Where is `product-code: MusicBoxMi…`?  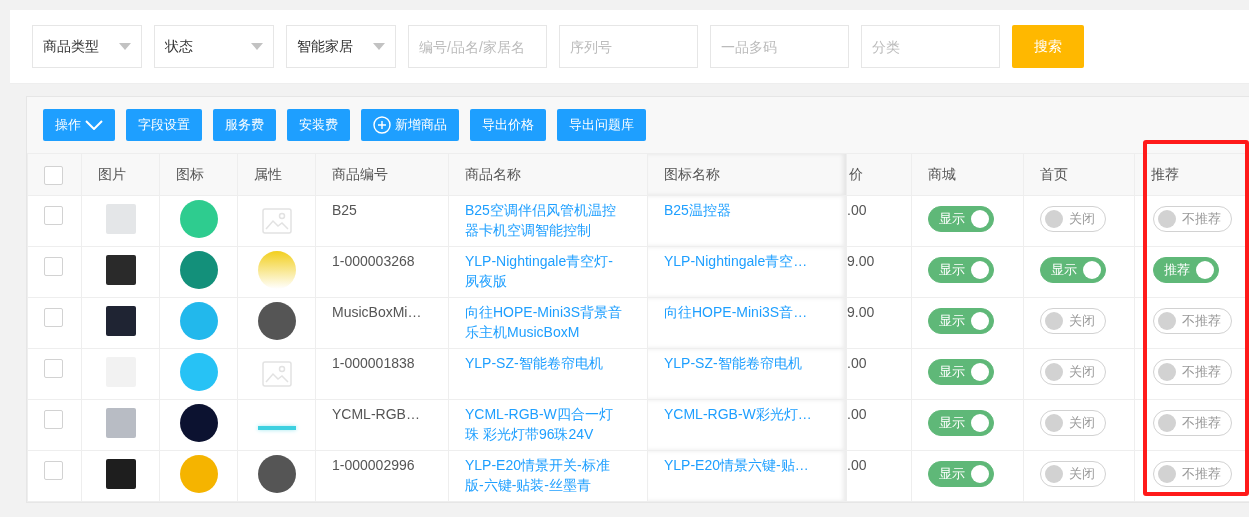
product-code: MusicBoxMi… is located at coordinates (377, 312).